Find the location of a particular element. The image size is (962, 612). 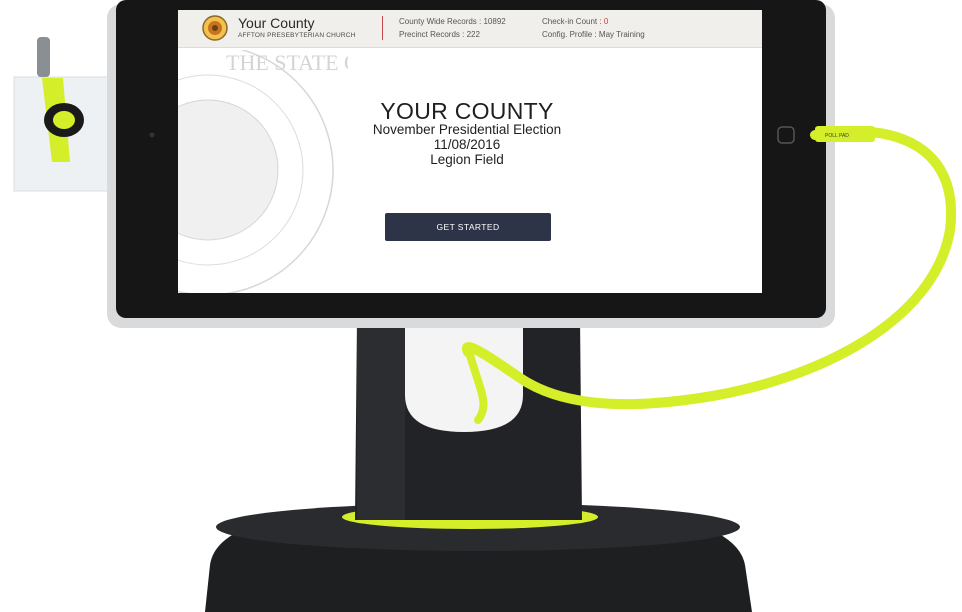

county-records-stat: County Wide Records : 10892 is located at coordinates (452, 21).